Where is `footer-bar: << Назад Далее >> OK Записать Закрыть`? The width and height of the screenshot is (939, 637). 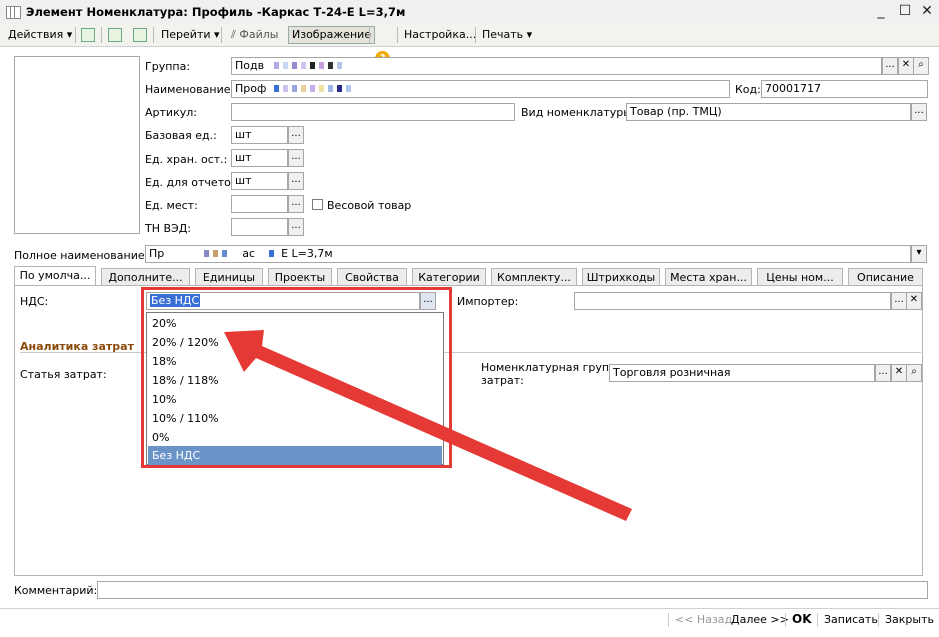 footer-bar: << Назад Далее >> OK Записать Закрыть is located at coordinates (469, 619).